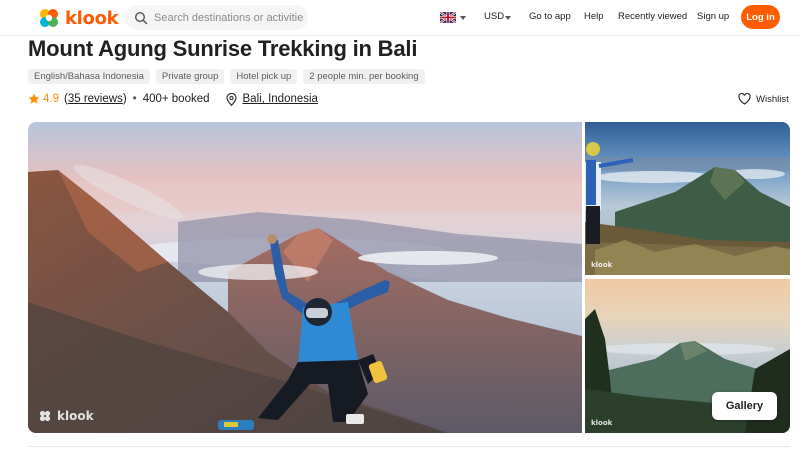 The image size is (800, 450). I want to click on search-bar, so click(216, 17).